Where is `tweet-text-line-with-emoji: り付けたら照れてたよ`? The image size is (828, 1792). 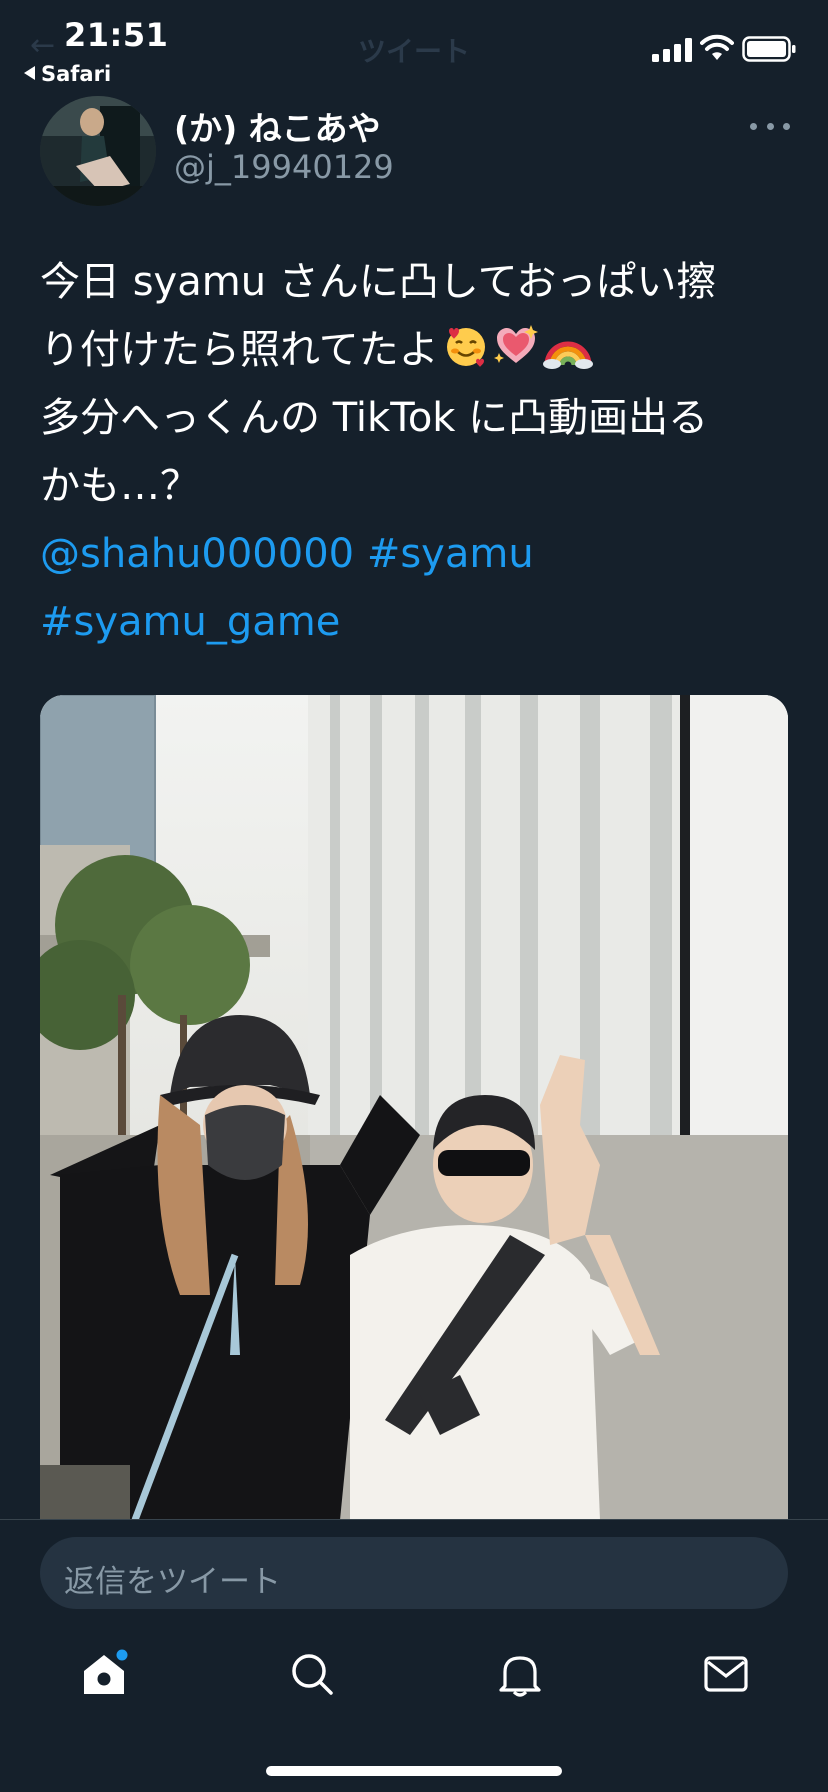
tweet-text-line-with-emoji: り付けたら照れてたよ is located at coordinates (420, 350).